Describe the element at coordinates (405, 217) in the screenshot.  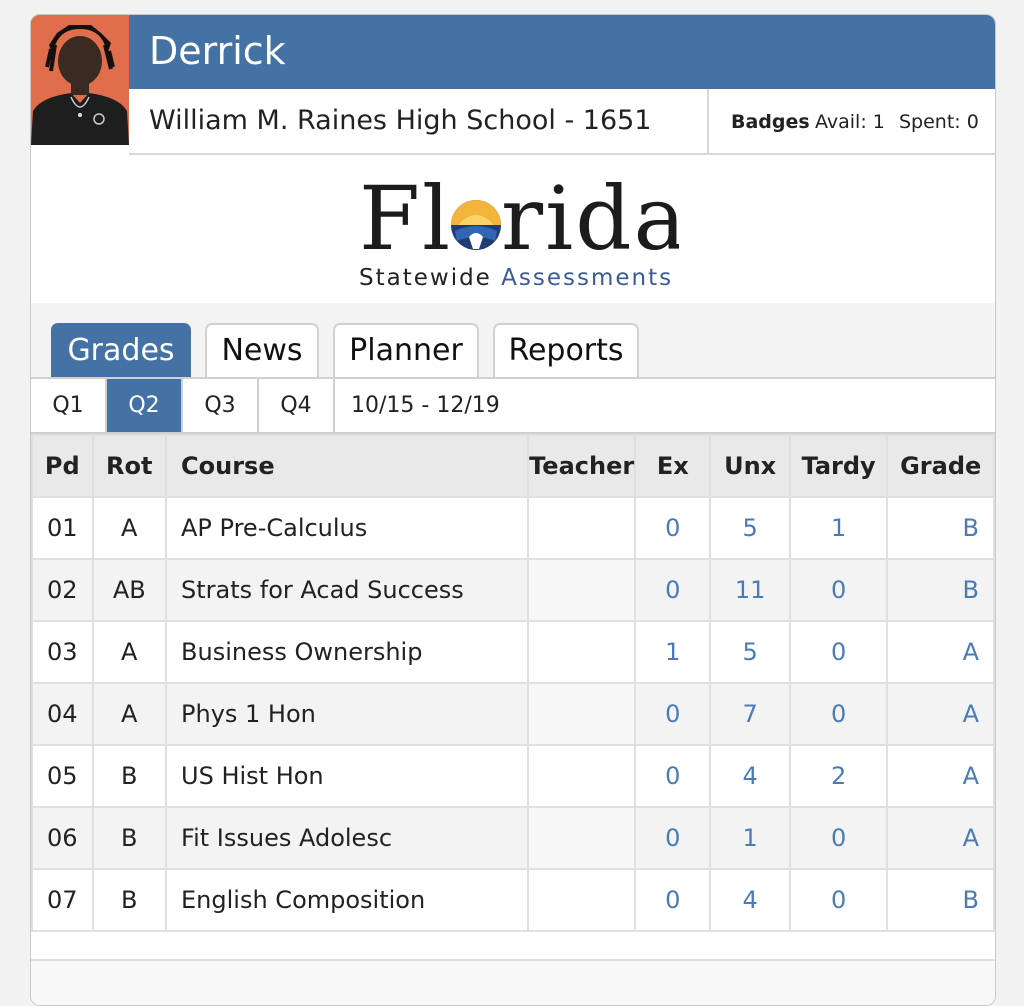
I see `svg-text: Fl` at that location.